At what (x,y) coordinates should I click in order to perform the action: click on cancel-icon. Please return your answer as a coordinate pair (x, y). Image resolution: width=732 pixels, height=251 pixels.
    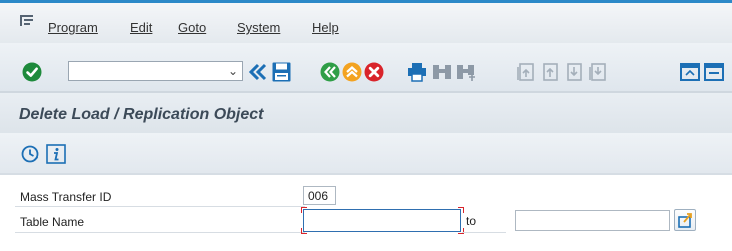
    Looking at the image, I should click on (374, 72).